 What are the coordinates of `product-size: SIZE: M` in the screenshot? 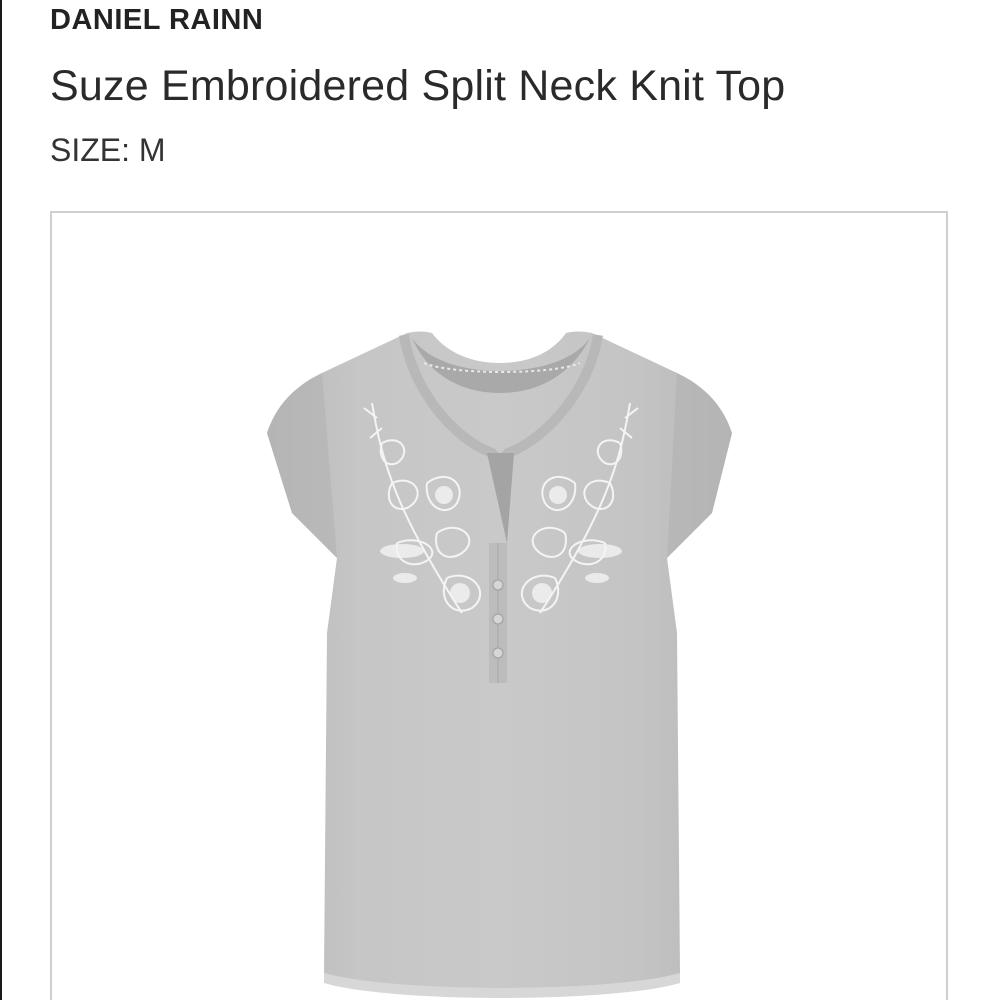 It's located at (108, 150).